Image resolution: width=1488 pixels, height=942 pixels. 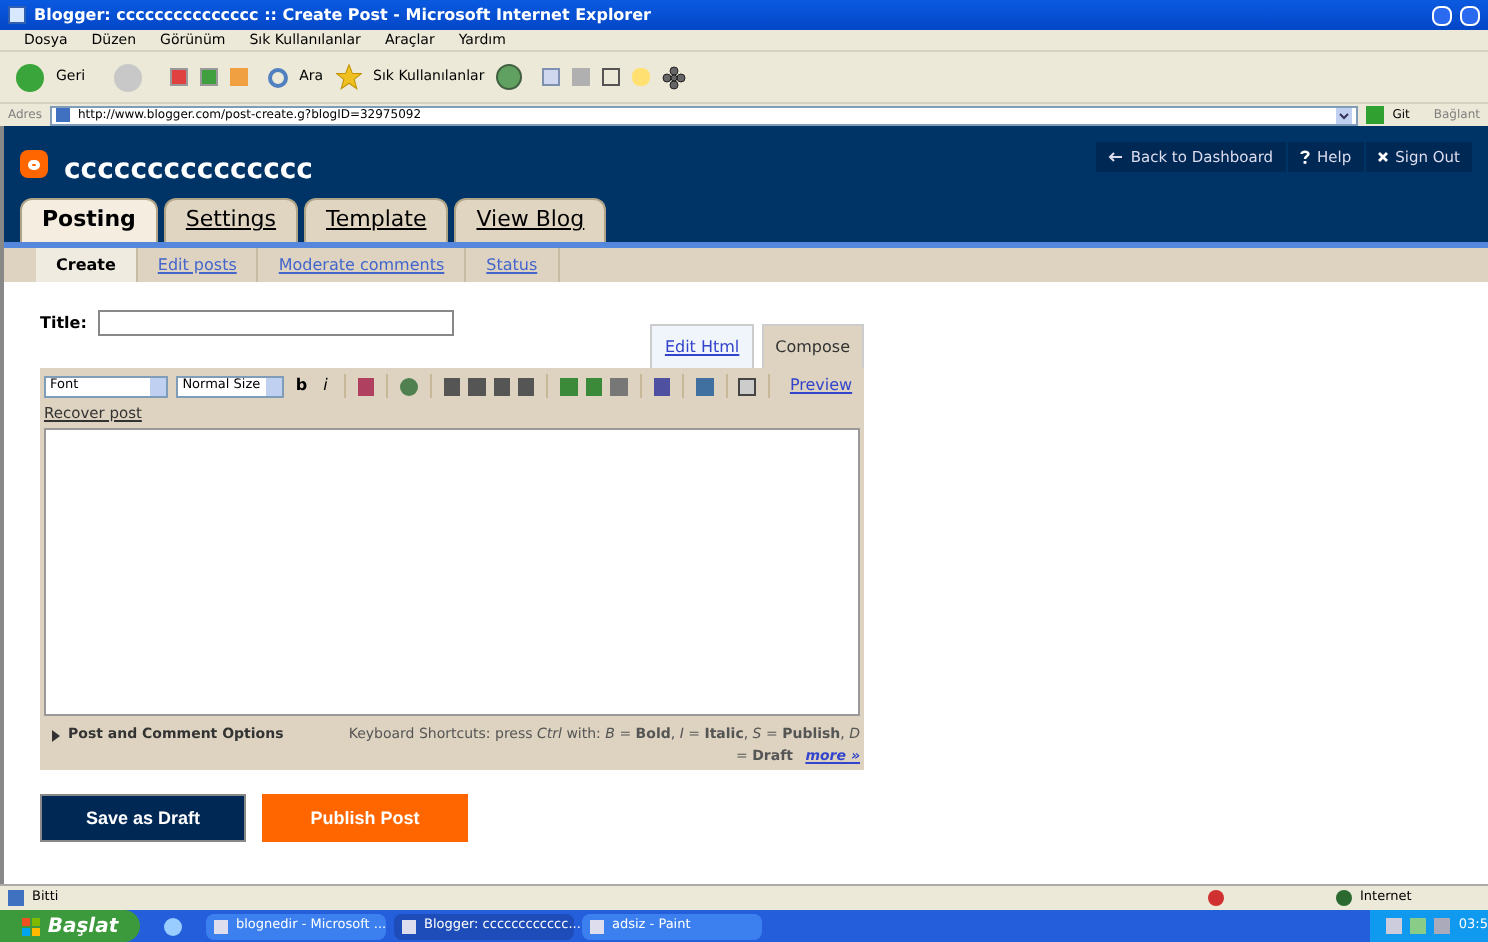 I want to click on sub-tab: Create, so click(x=87, y=265).